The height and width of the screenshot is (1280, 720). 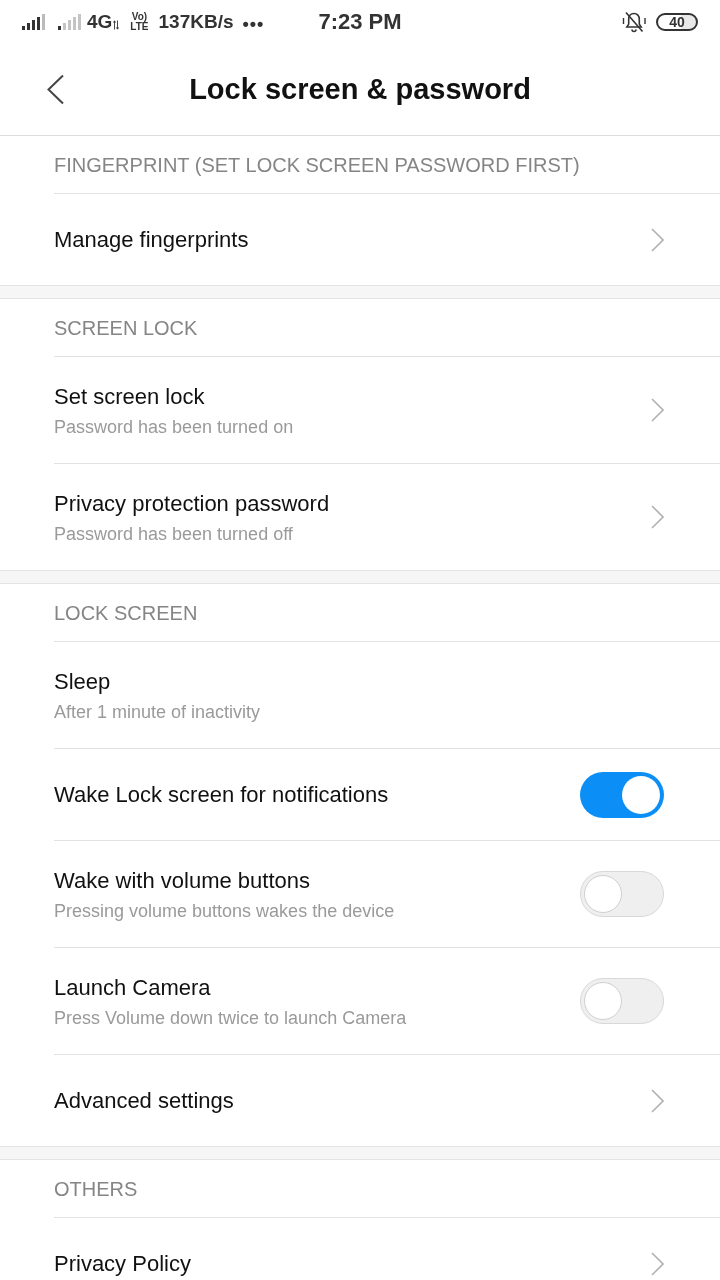 I want to click on setting-title: Sleep, so click(x=82, y=681).